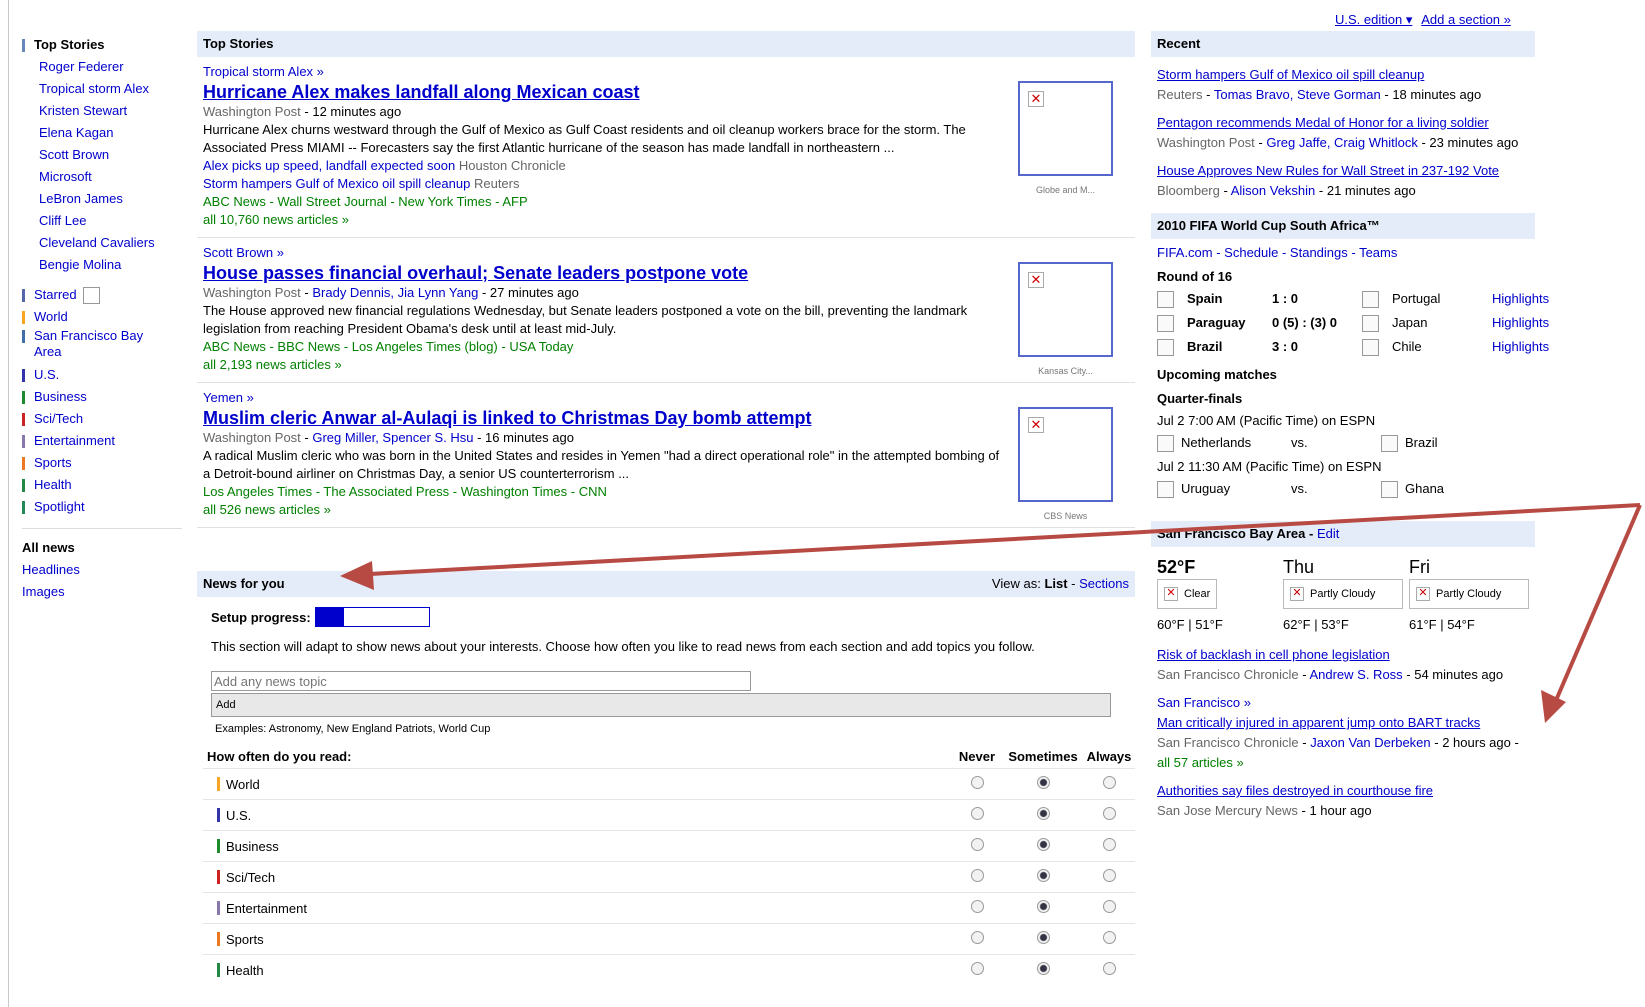  What do you see at coordinates (996, 540) in the screenshot?
I see `arrow-to-news-for-you` at bounding box center [996, 540].